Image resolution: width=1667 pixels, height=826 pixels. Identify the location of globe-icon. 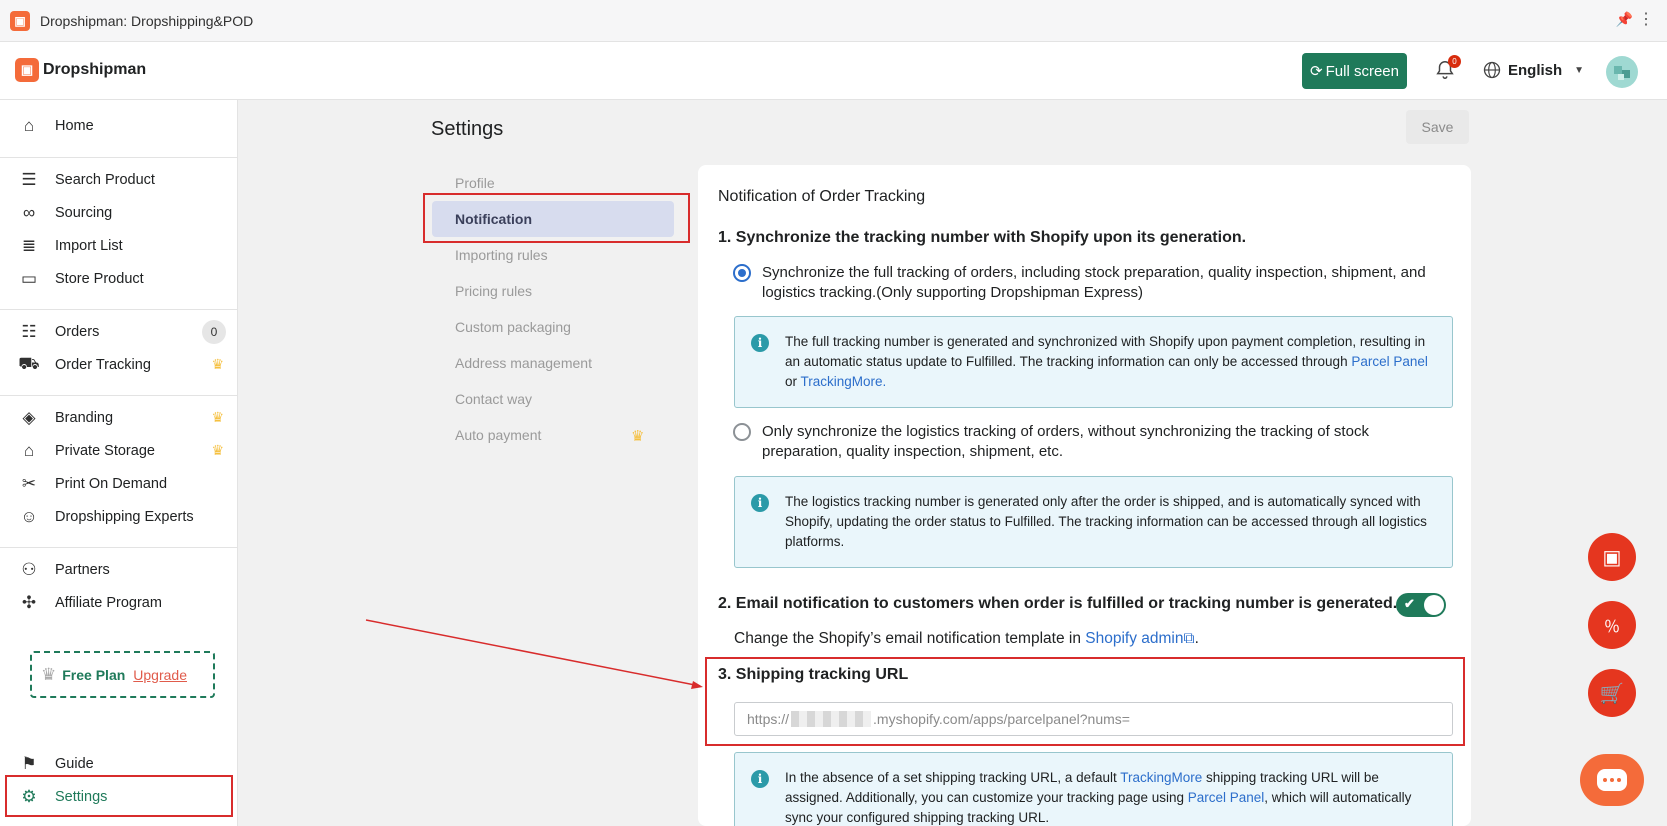
(1492, 70).